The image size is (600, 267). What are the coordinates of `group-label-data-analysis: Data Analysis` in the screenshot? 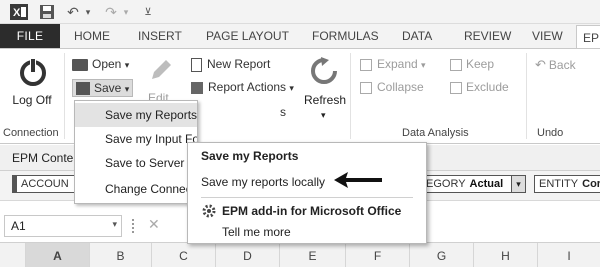 It's located at (435, 133).